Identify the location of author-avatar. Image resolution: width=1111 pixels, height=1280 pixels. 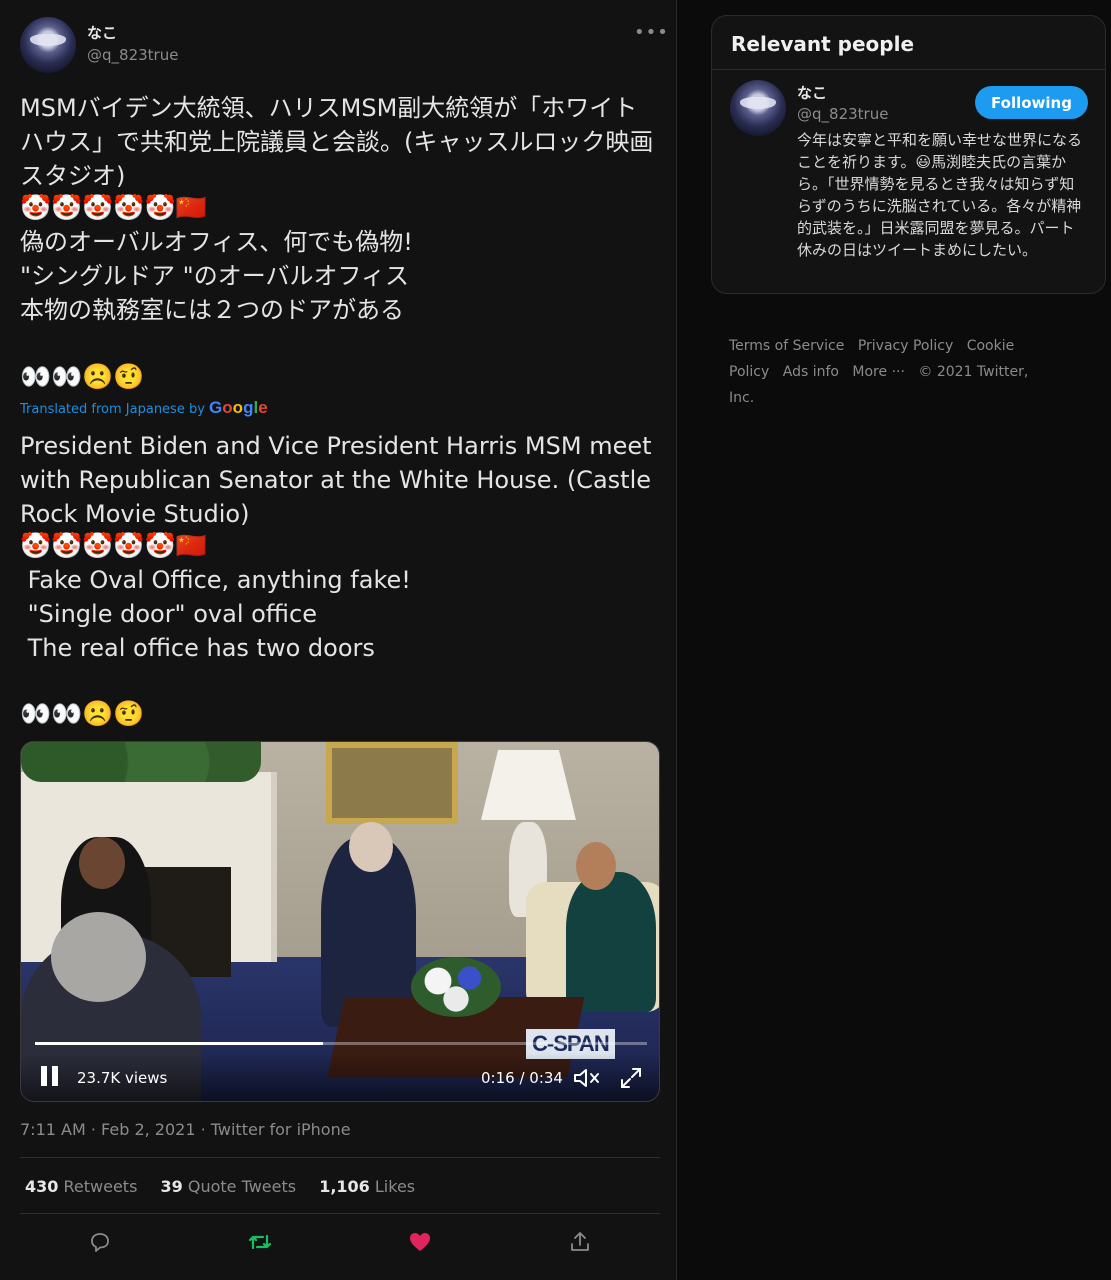
(48, 45).